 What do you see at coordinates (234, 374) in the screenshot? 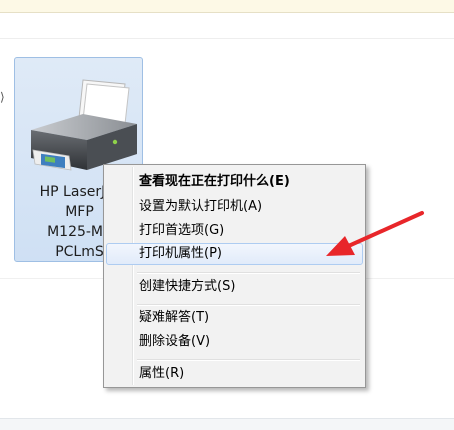
I see `menu-item-properties: 属性(R)` at bounding box center [234, 374].